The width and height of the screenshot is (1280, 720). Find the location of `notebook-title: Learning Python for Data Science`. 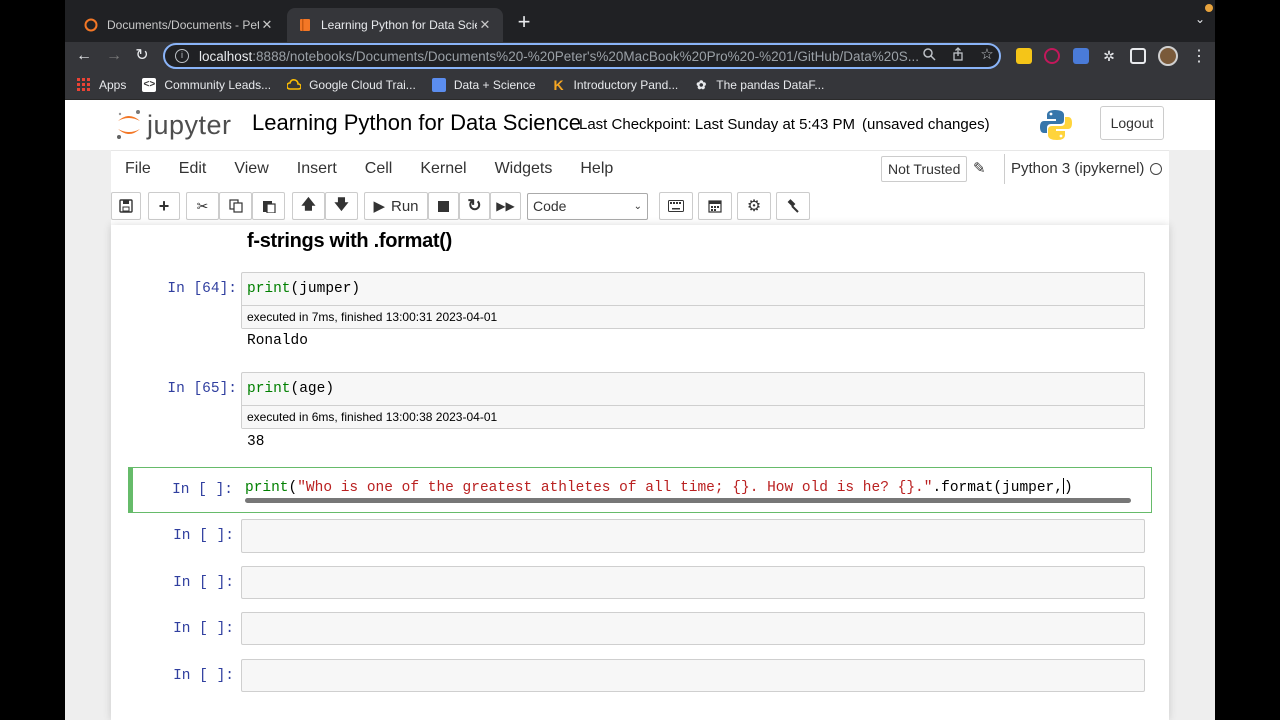

notebook-title: Learning Python for Data Science is located at coordinates (416, 123).